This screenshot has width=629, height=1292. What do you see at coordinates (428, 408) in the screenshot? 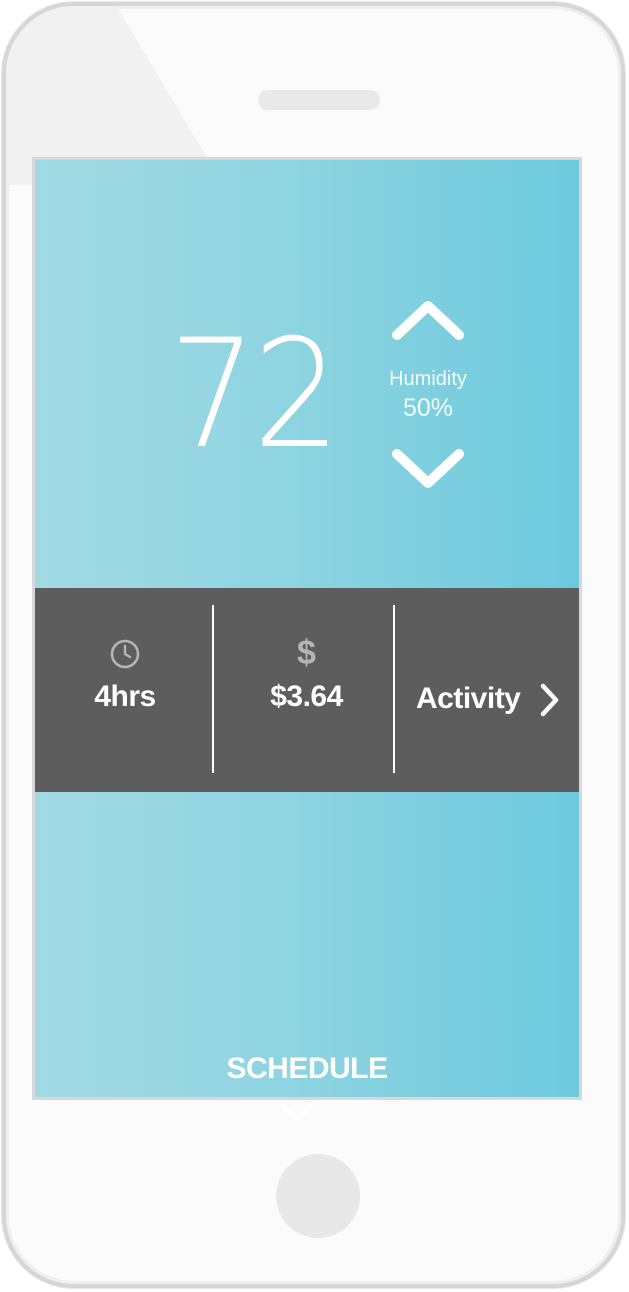
I see `humidity-value: 50%` at bounding box center [428, 408].